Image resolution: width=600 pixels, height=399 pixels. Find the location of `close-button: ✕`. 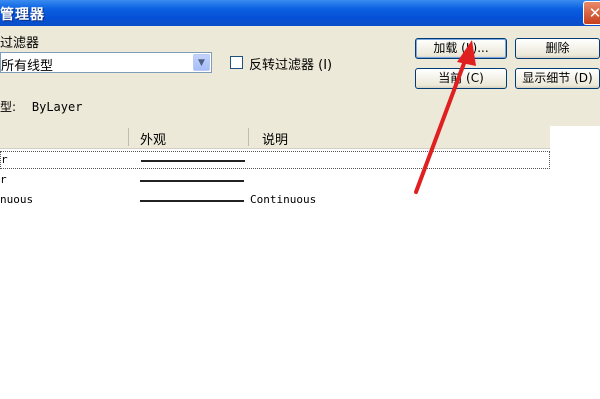

close-button: ✕ is located at coordinates (591, 13).